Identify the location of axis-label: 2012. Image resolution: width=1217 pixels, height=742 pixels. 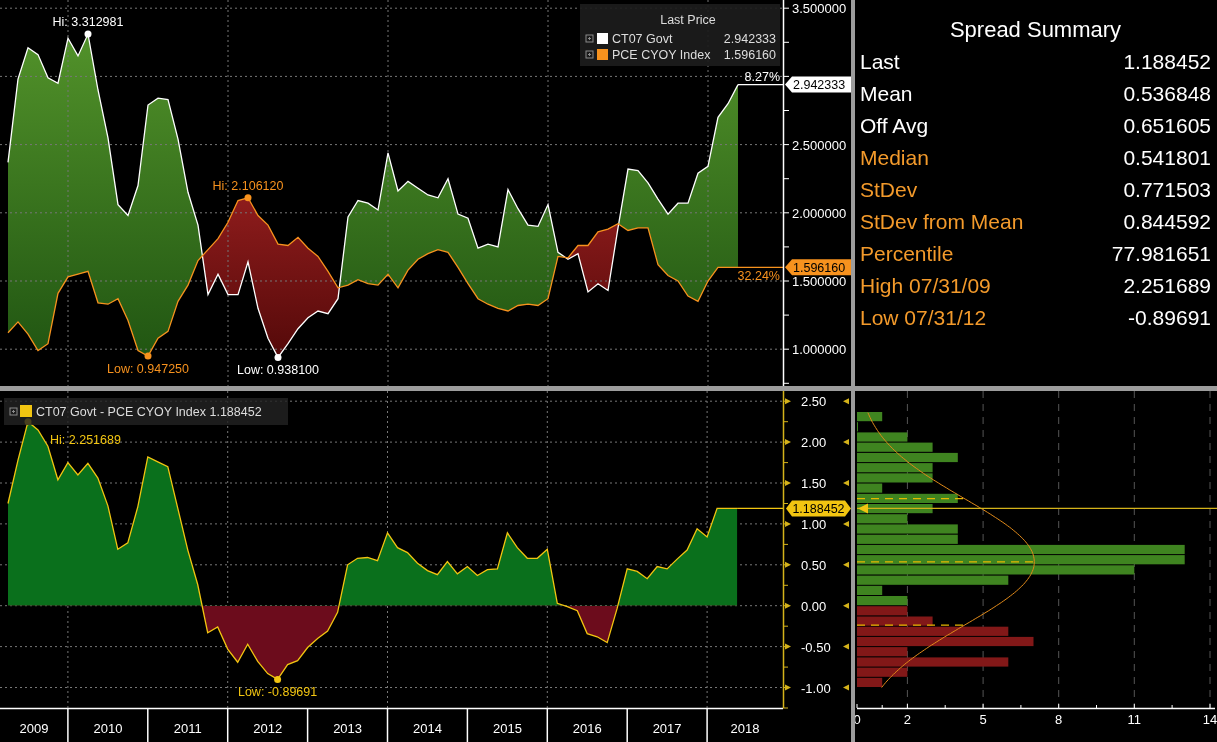
(268, 728).